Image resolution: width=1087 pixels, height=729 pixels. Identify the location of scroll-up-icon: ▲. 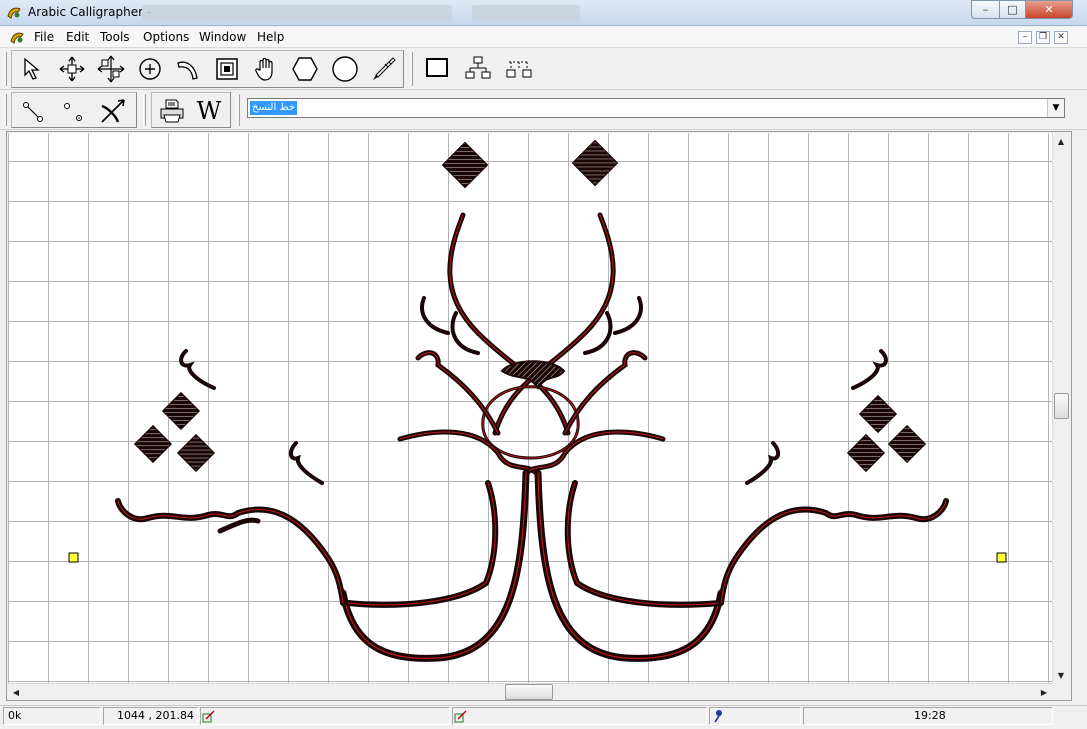
(1061, 141).